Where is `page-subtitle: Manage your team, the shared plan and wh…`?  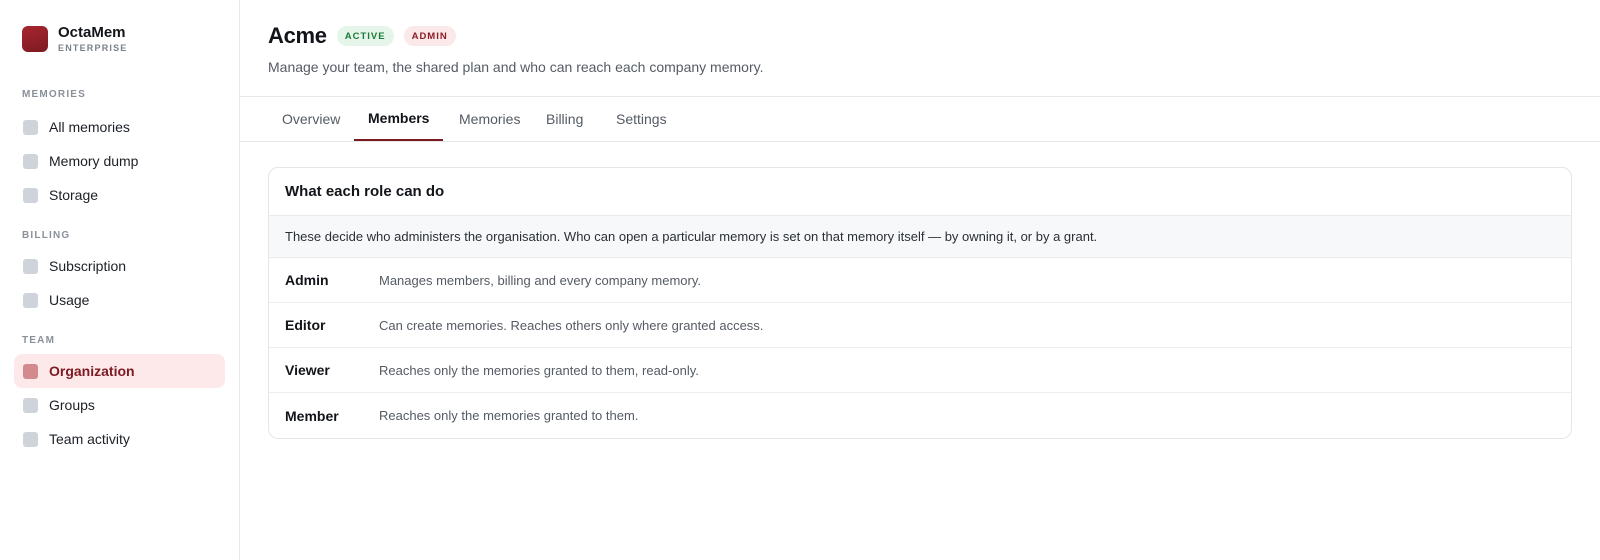 page-subtitle: Manage your team, the shared plan and wh… is located at coordinates (516, 67).